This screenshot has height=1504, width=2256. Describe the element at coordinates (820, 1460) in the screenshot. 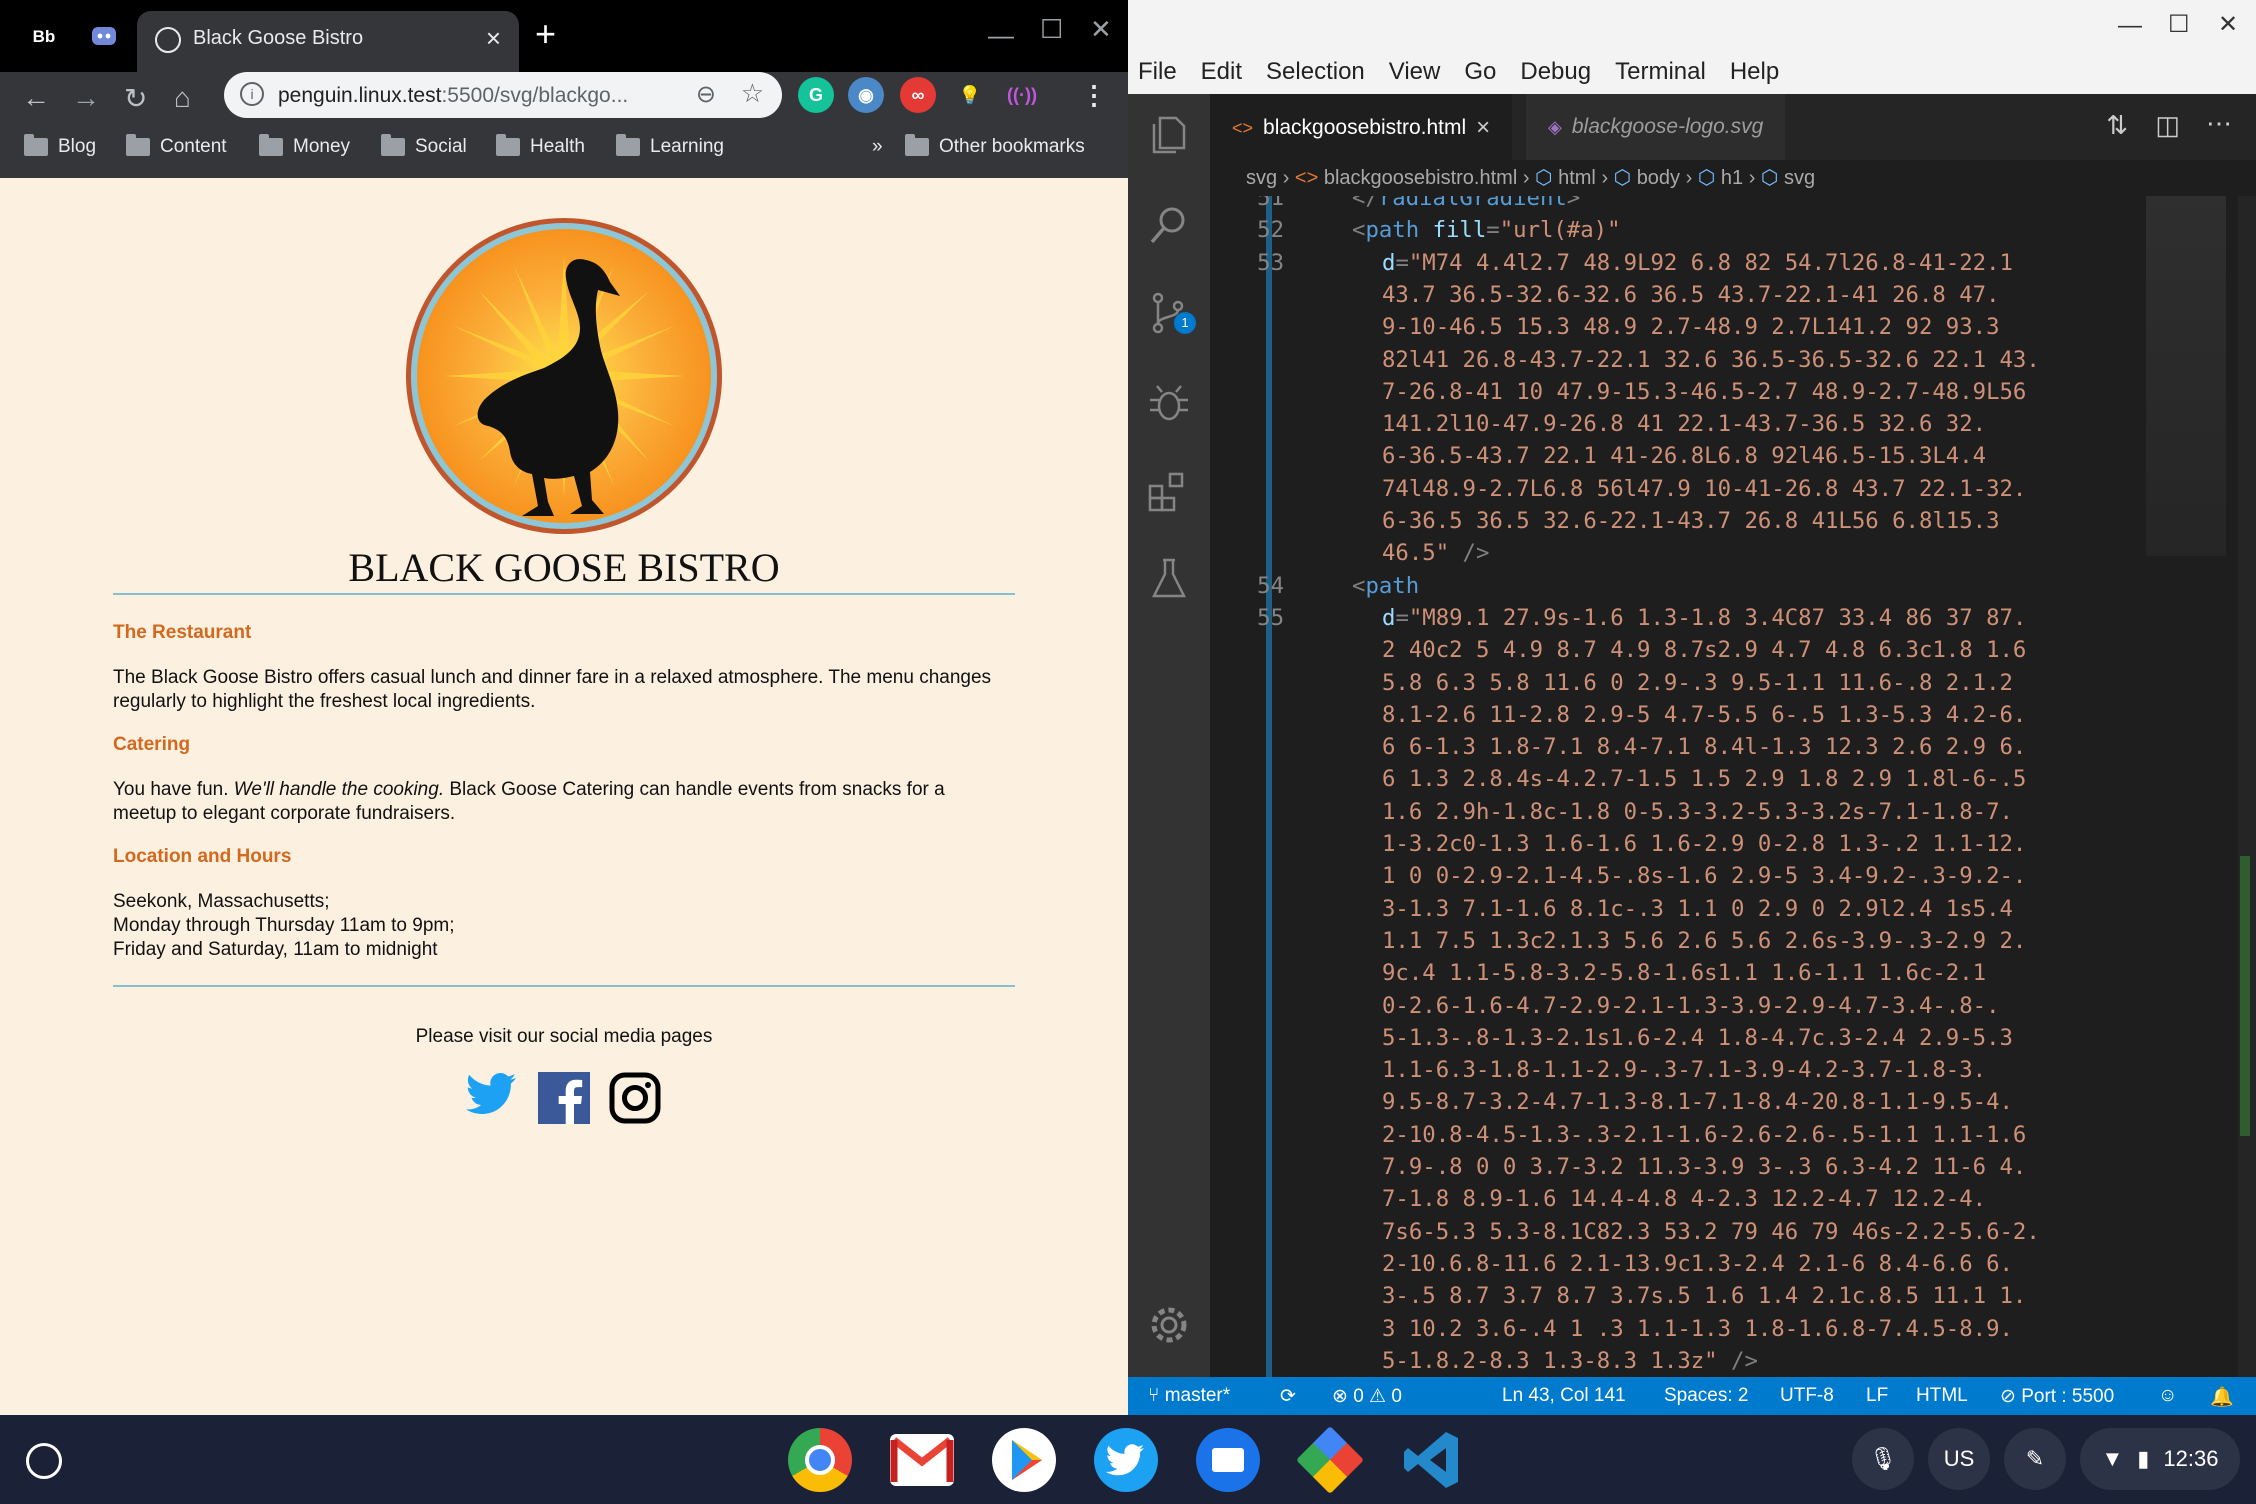

I see `chrome-app-icon` at that location.